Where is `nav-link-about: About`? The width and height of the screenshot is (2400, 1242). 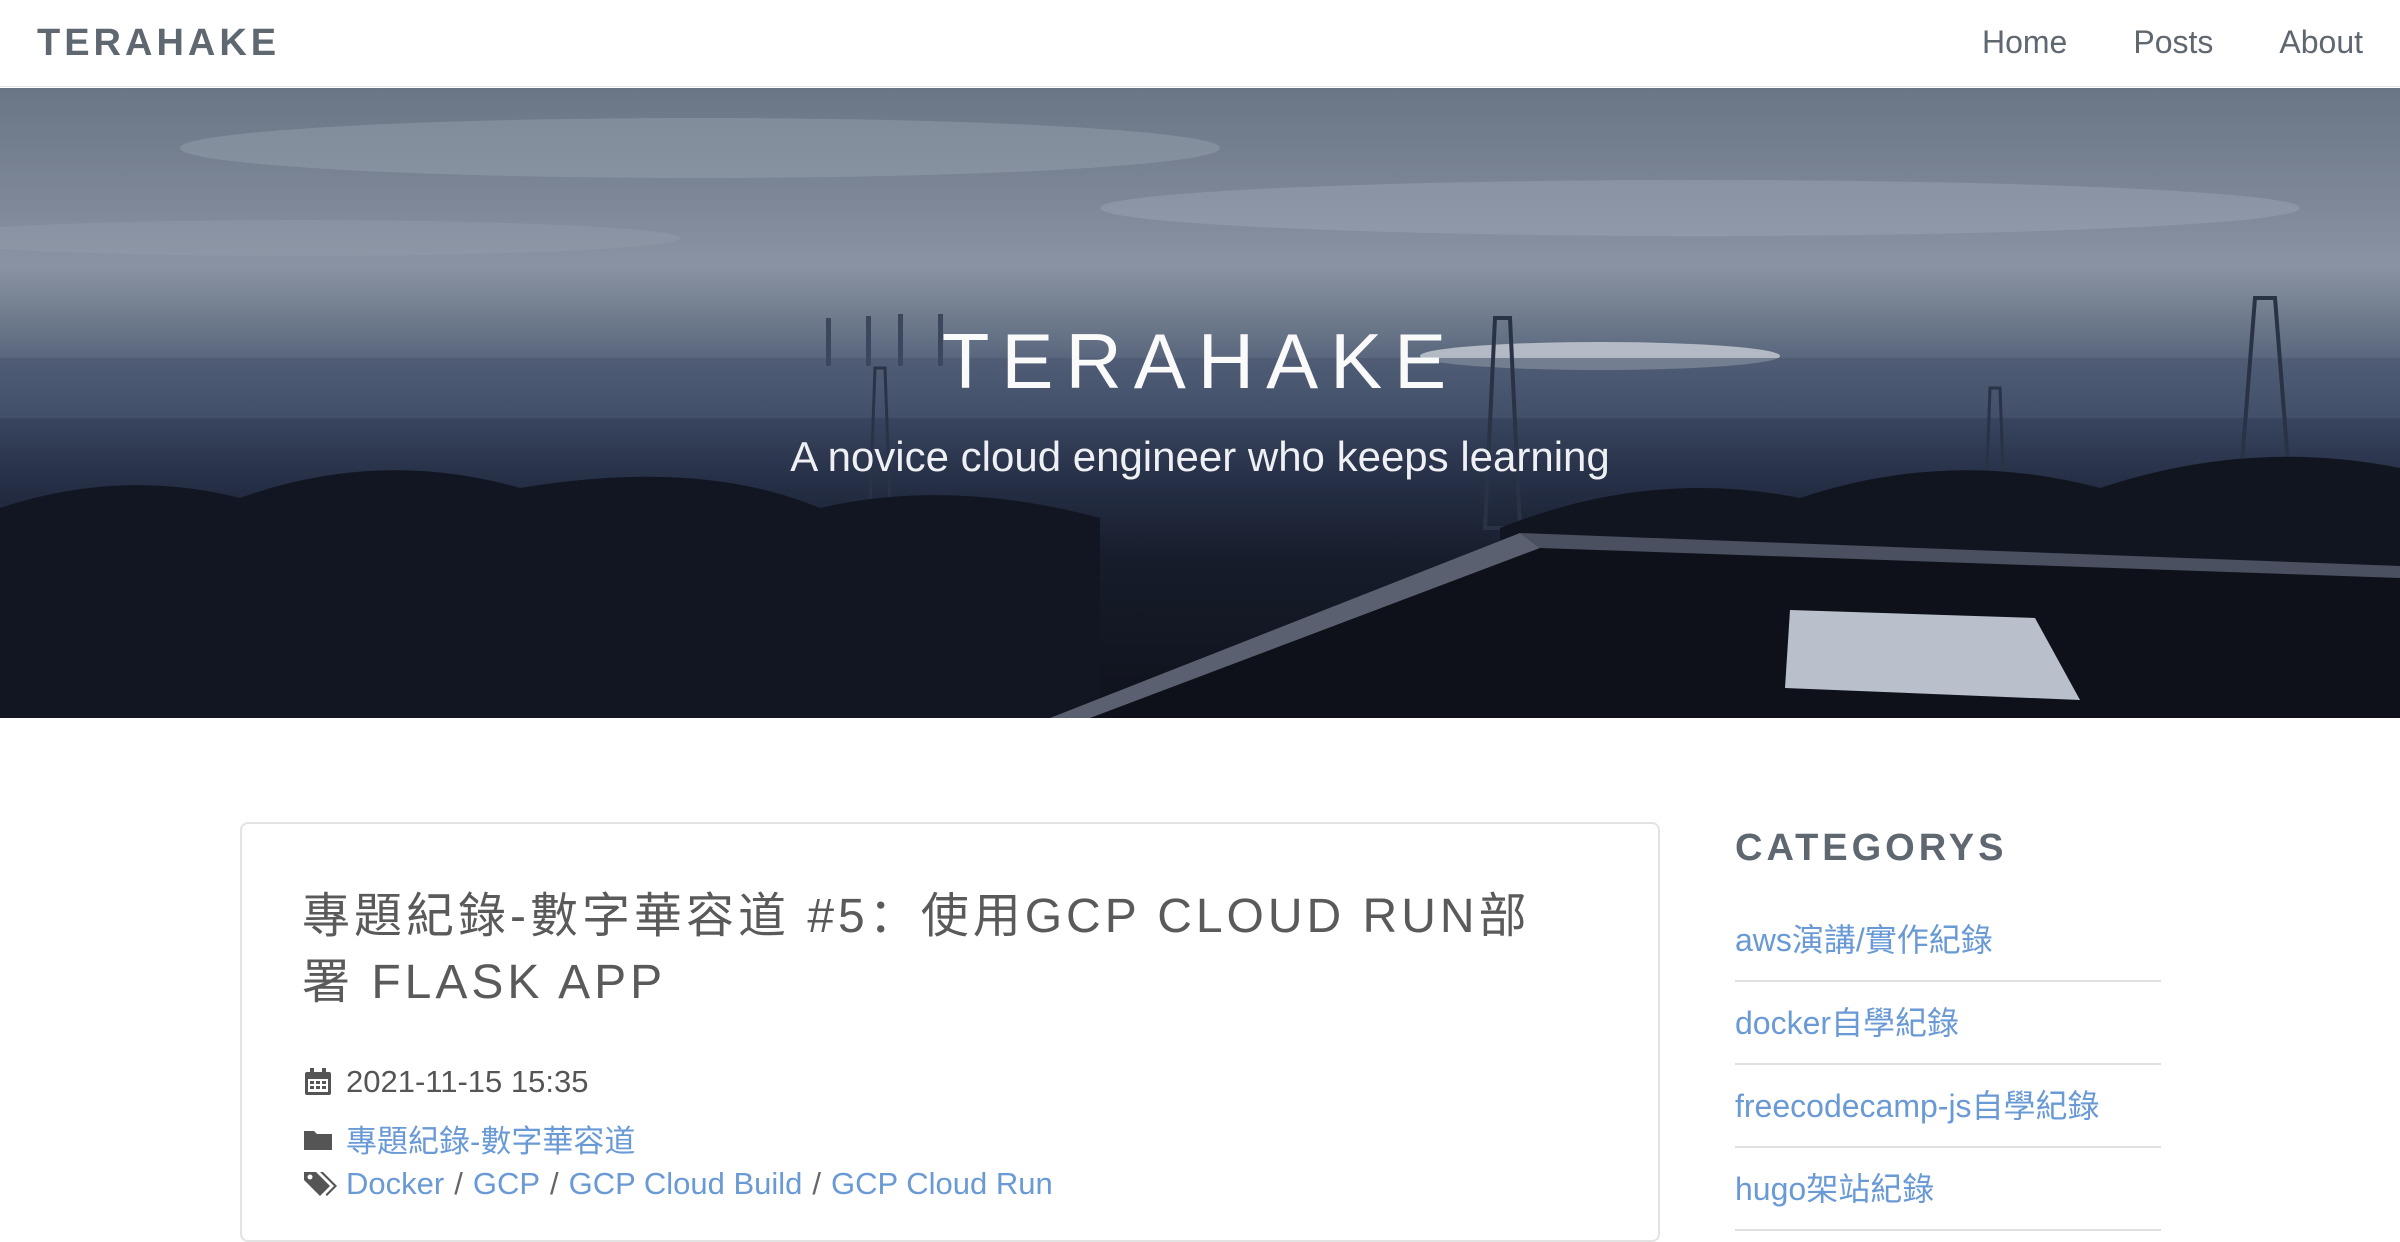 nav-link-about: About is located at coordinates (2321, 42).